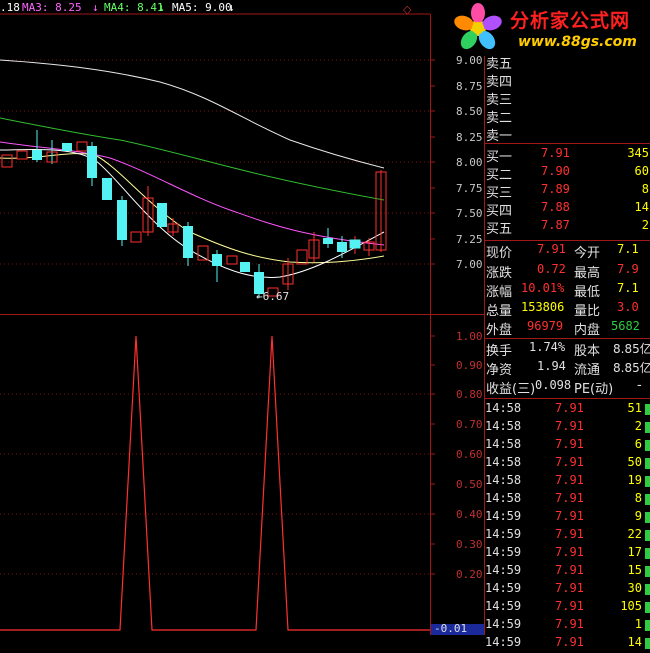 This screenshot has height=653, width=650. I want to click on buy-row: 买五 7.87 2, so click(567, 227).